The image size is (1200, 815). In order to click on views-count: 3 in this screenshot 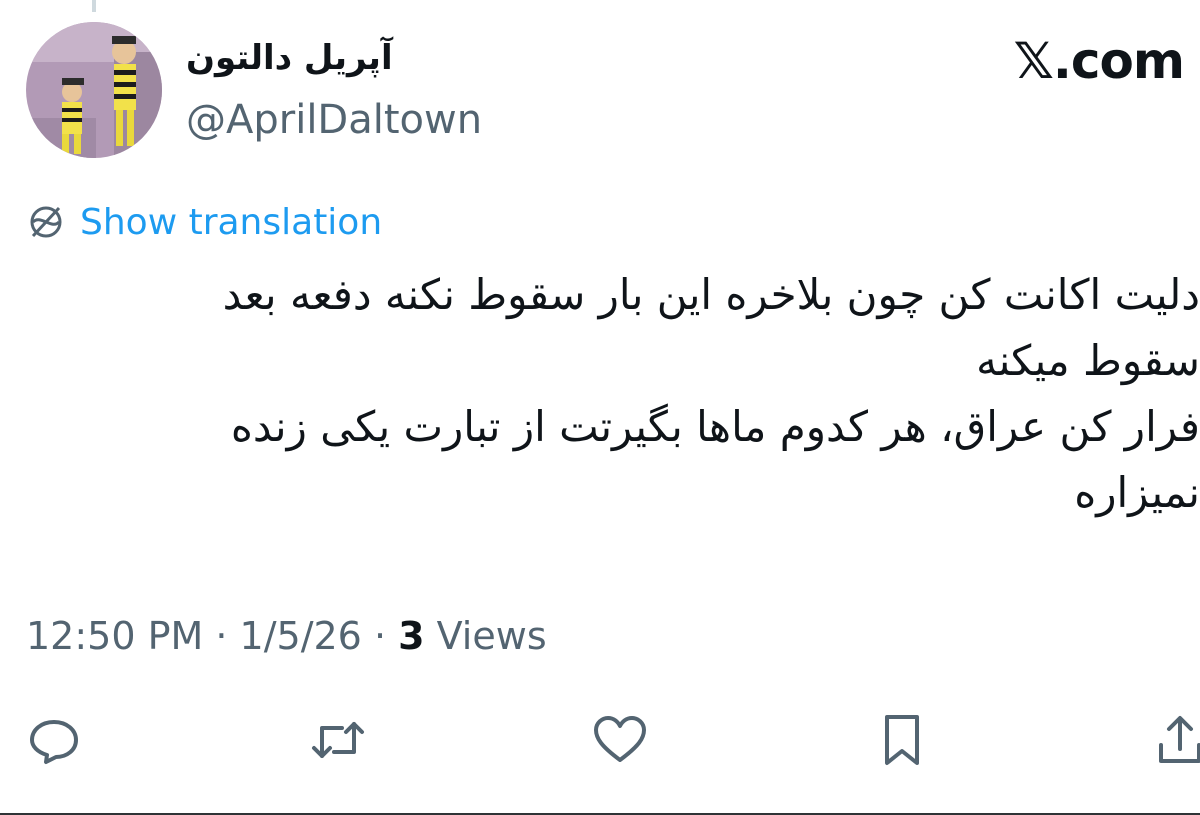, I will do `click(411, 636)`.